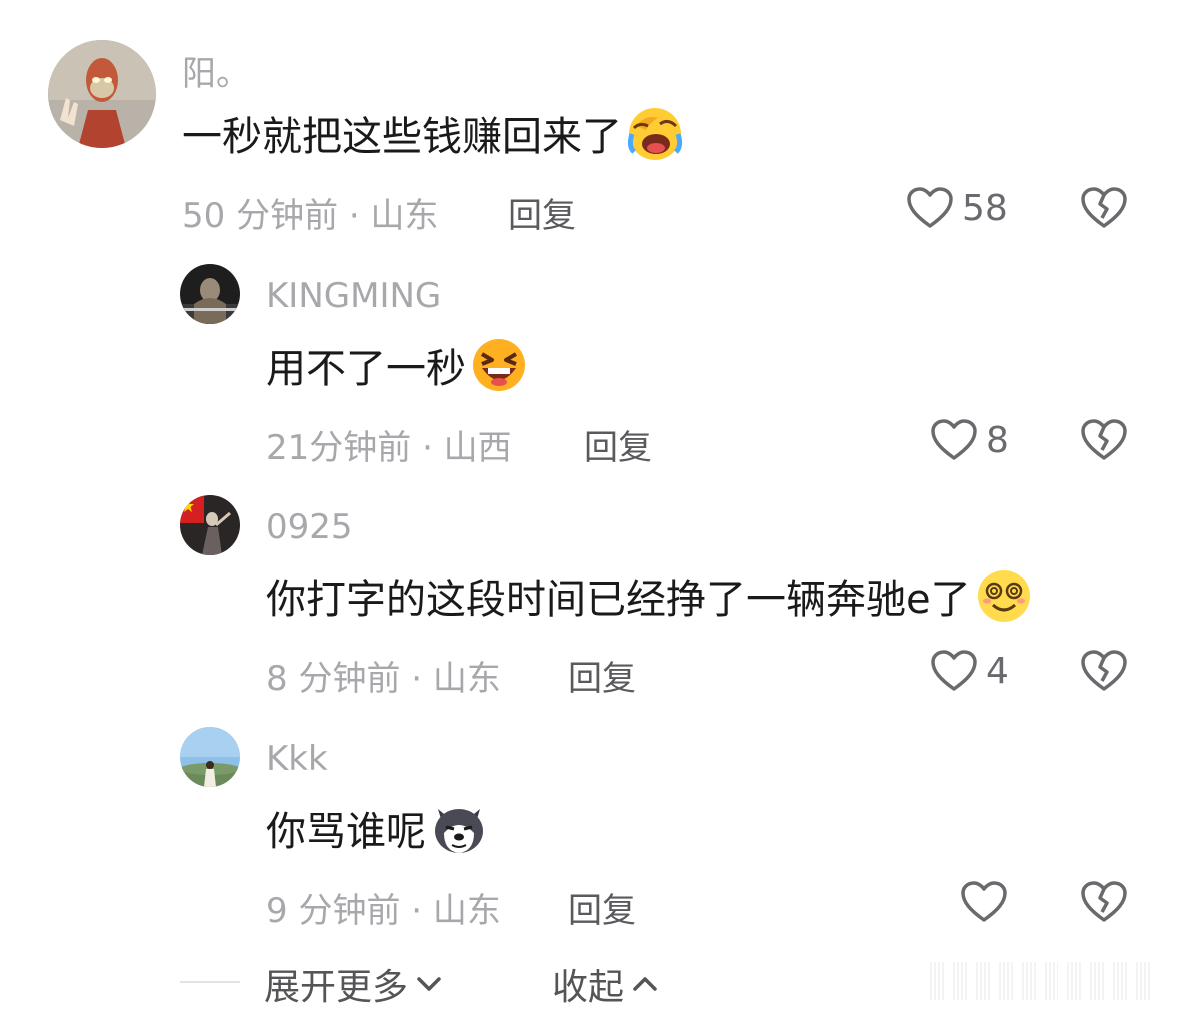 The height and width of the screenshot is (1023, 1179). Describe the element at coordinates (1004, 596) in the screenshot. I see `dizzy-smile-emoji-icon` at that location.